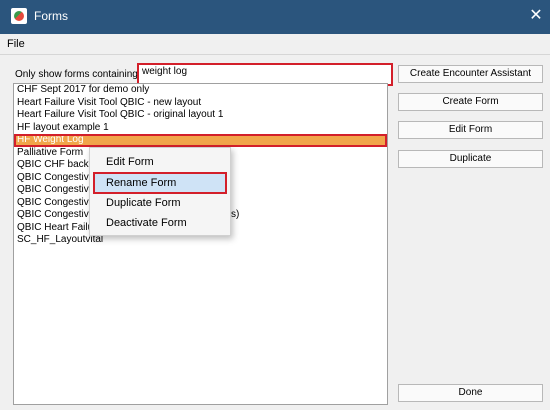  What do you see at coordinates (470, 393) in the screenshot?
I see `done-button: Done` at bounding box center [470, 393].